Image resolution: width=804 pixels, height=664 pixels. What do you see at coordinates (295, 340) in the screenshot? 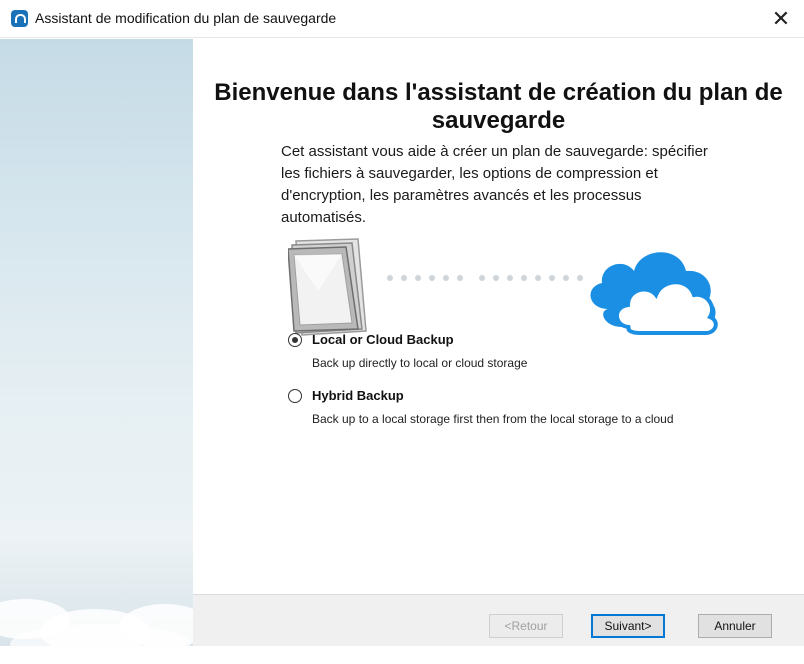
I see `local-cloud-radio` at bounding box center [295, 340].